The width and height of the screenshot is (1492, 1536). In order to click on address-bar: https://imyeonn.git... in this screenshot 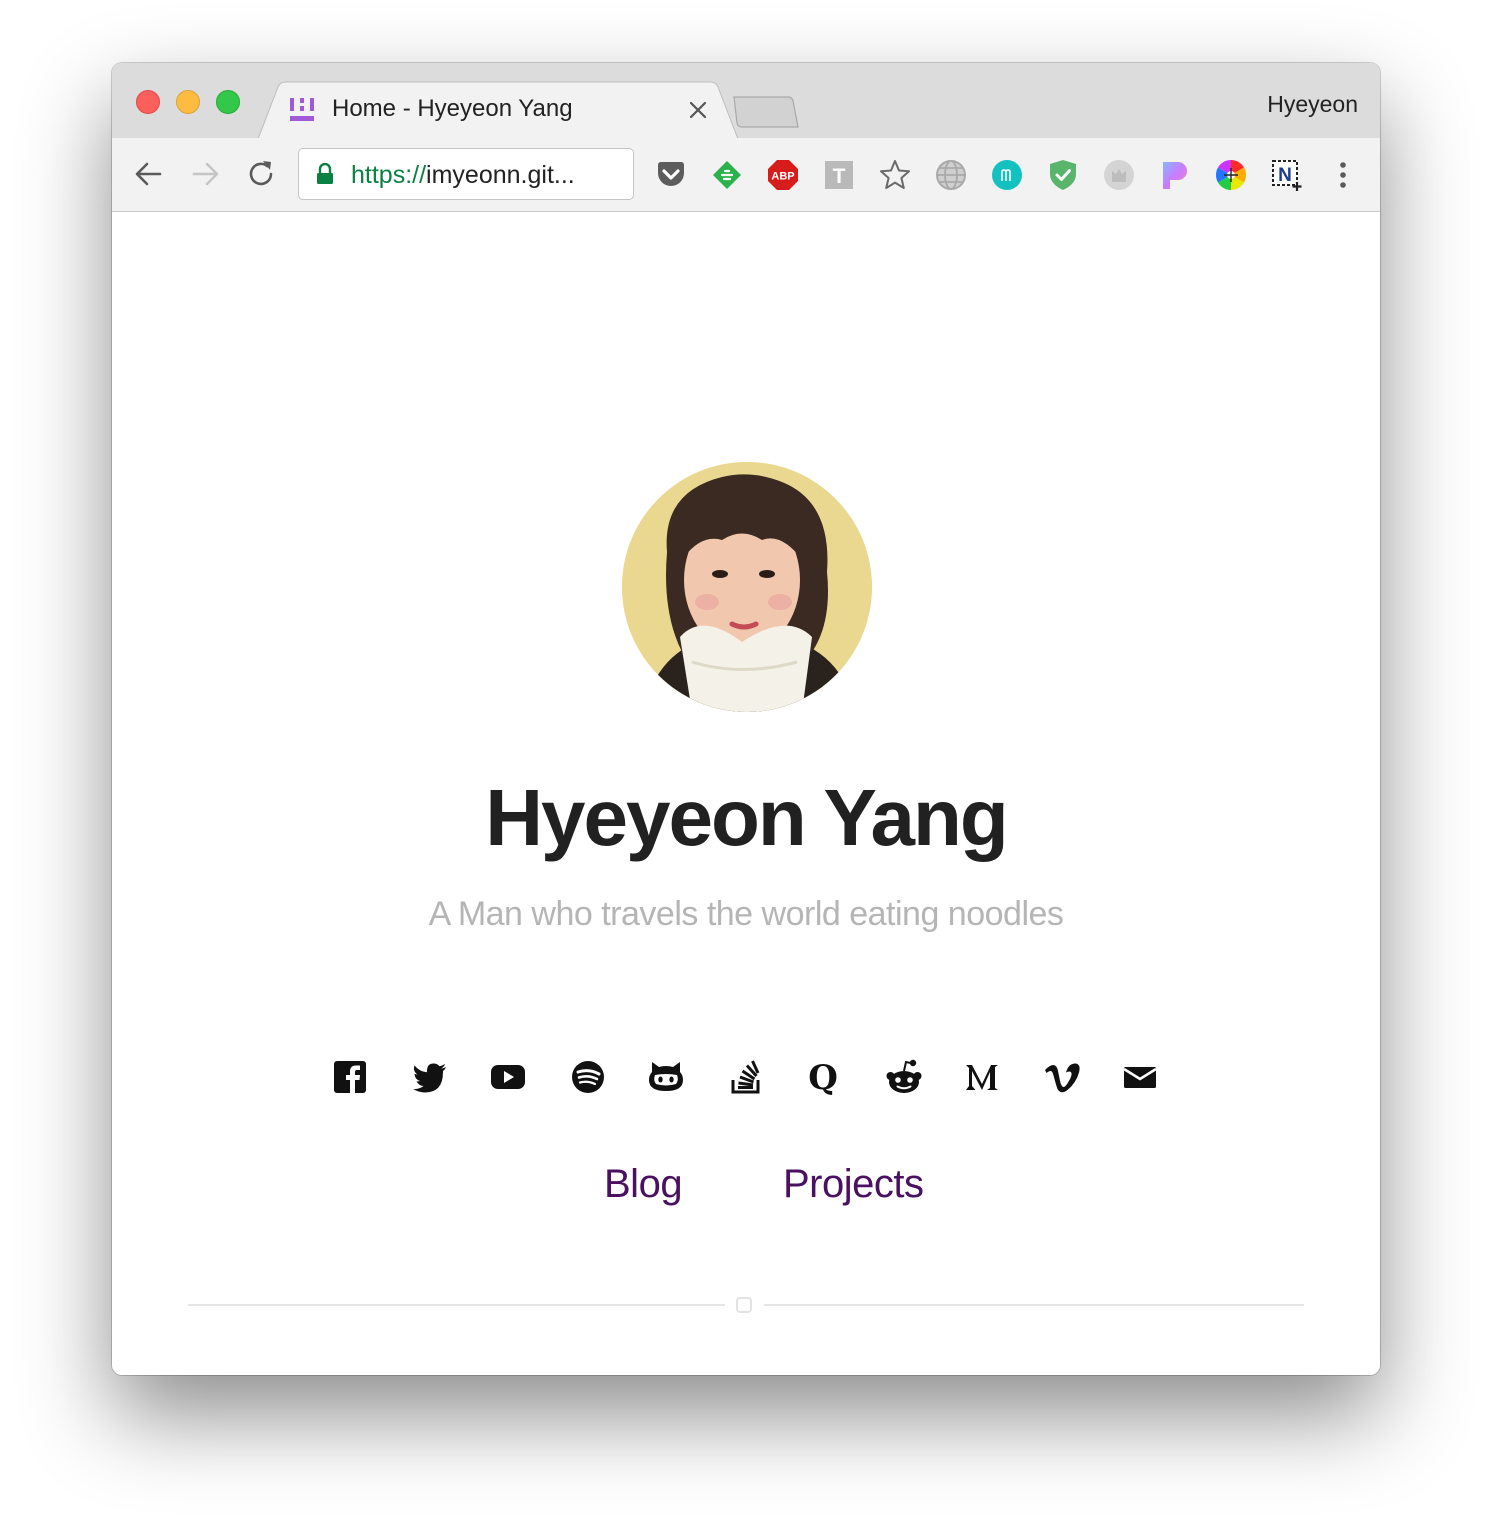, I will do `click(466, 174)`.